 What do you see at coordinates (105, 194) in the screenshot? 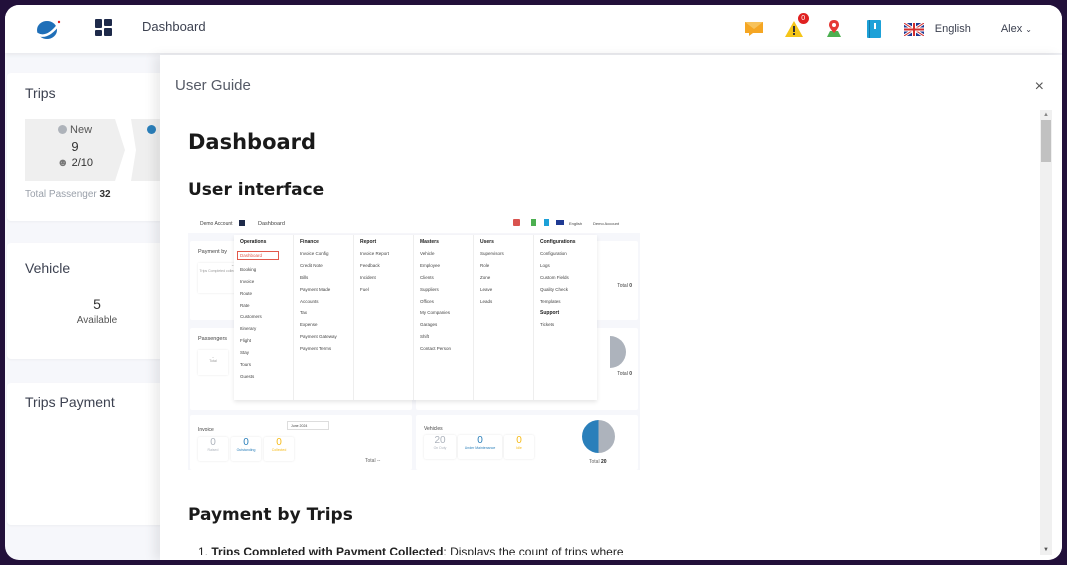
I see `total-passenger-value: 32` at bounding box center [105, 194].